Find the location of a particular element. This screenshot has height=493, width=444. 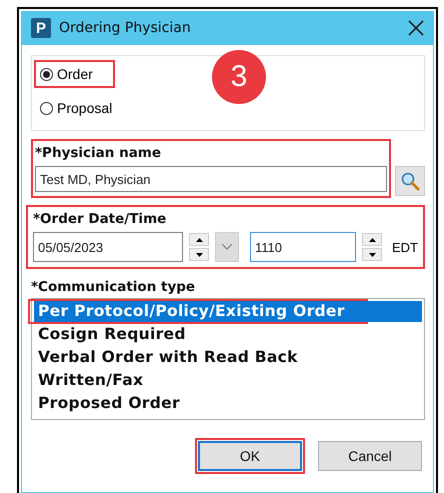

app-icon: P is located at coordinates (41, 28).